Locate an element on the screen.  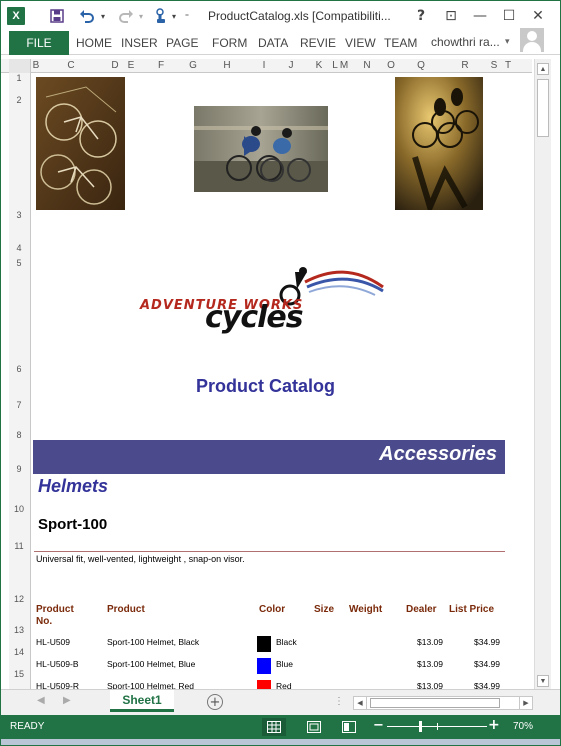
horizontal-scrollbar: ◀ ▶ is located at coordinates (443, 703).